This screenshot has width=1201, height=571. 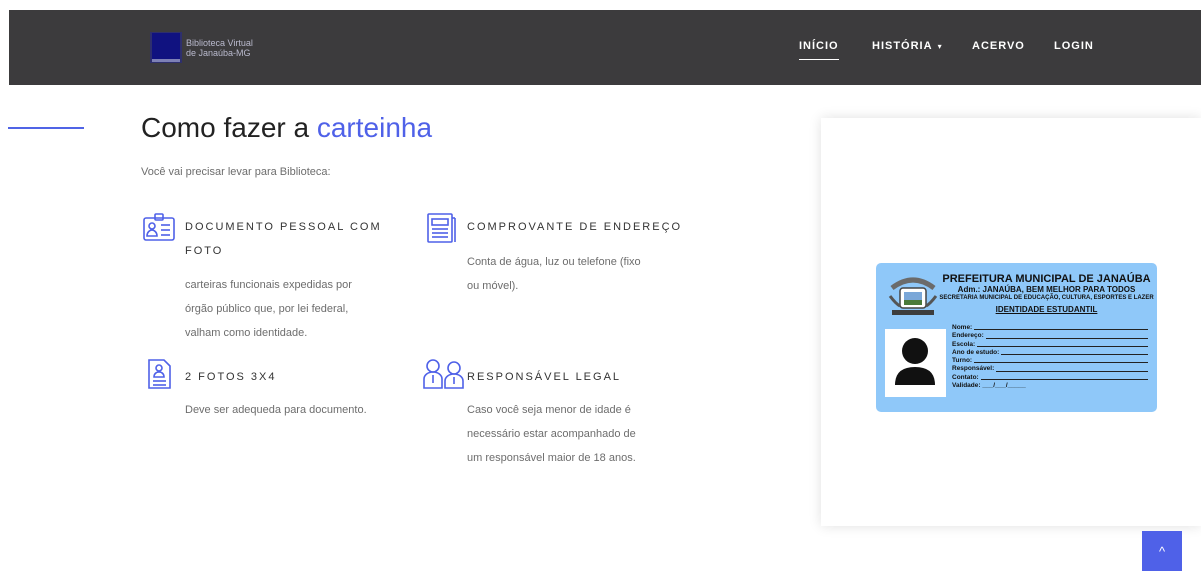 I want to click on card-field-endereco: Endereço:, so click(x=1050, y=336).